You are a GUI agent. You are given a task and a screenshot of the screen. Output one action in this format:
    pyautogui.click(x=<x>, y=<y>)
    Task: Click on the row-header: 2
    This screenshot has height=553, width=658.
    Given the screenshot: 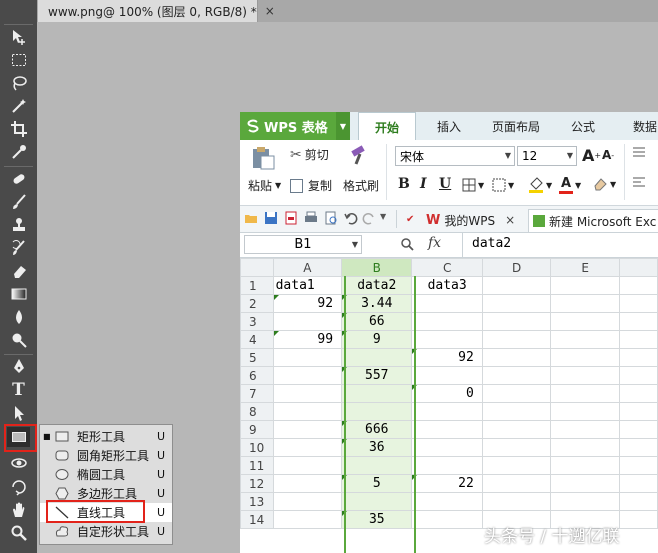 What is the action you would take?
    pyautogui.click(x=257, y=303)
    